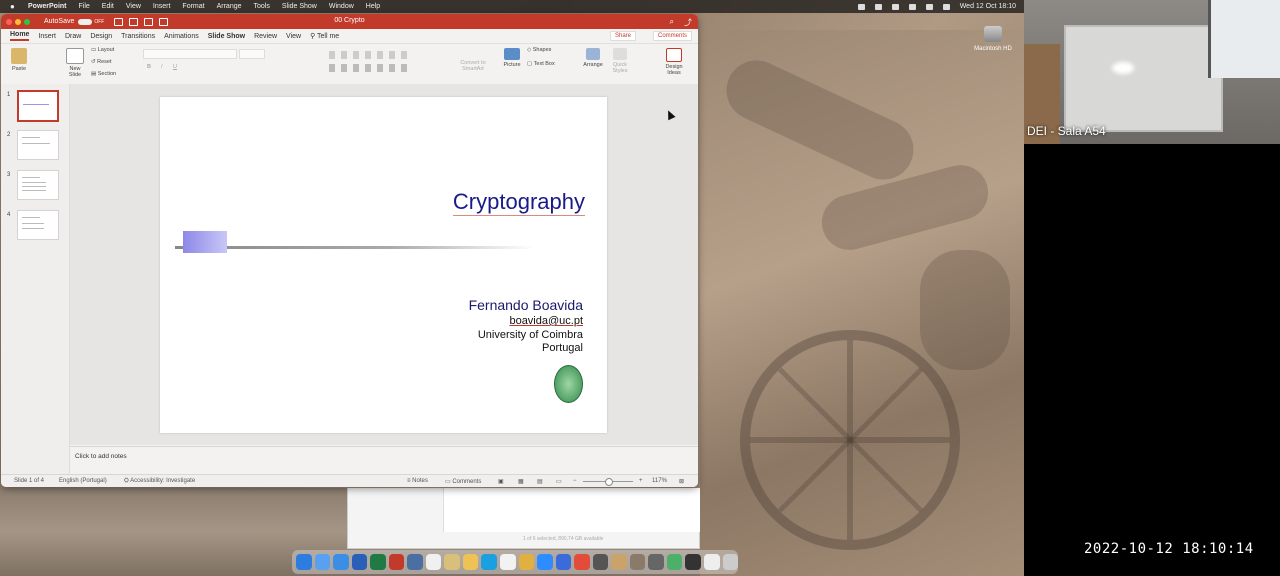 This screenshot has height=576, width=1280. I want to click on calendar-date-icon, so click(508, 562).